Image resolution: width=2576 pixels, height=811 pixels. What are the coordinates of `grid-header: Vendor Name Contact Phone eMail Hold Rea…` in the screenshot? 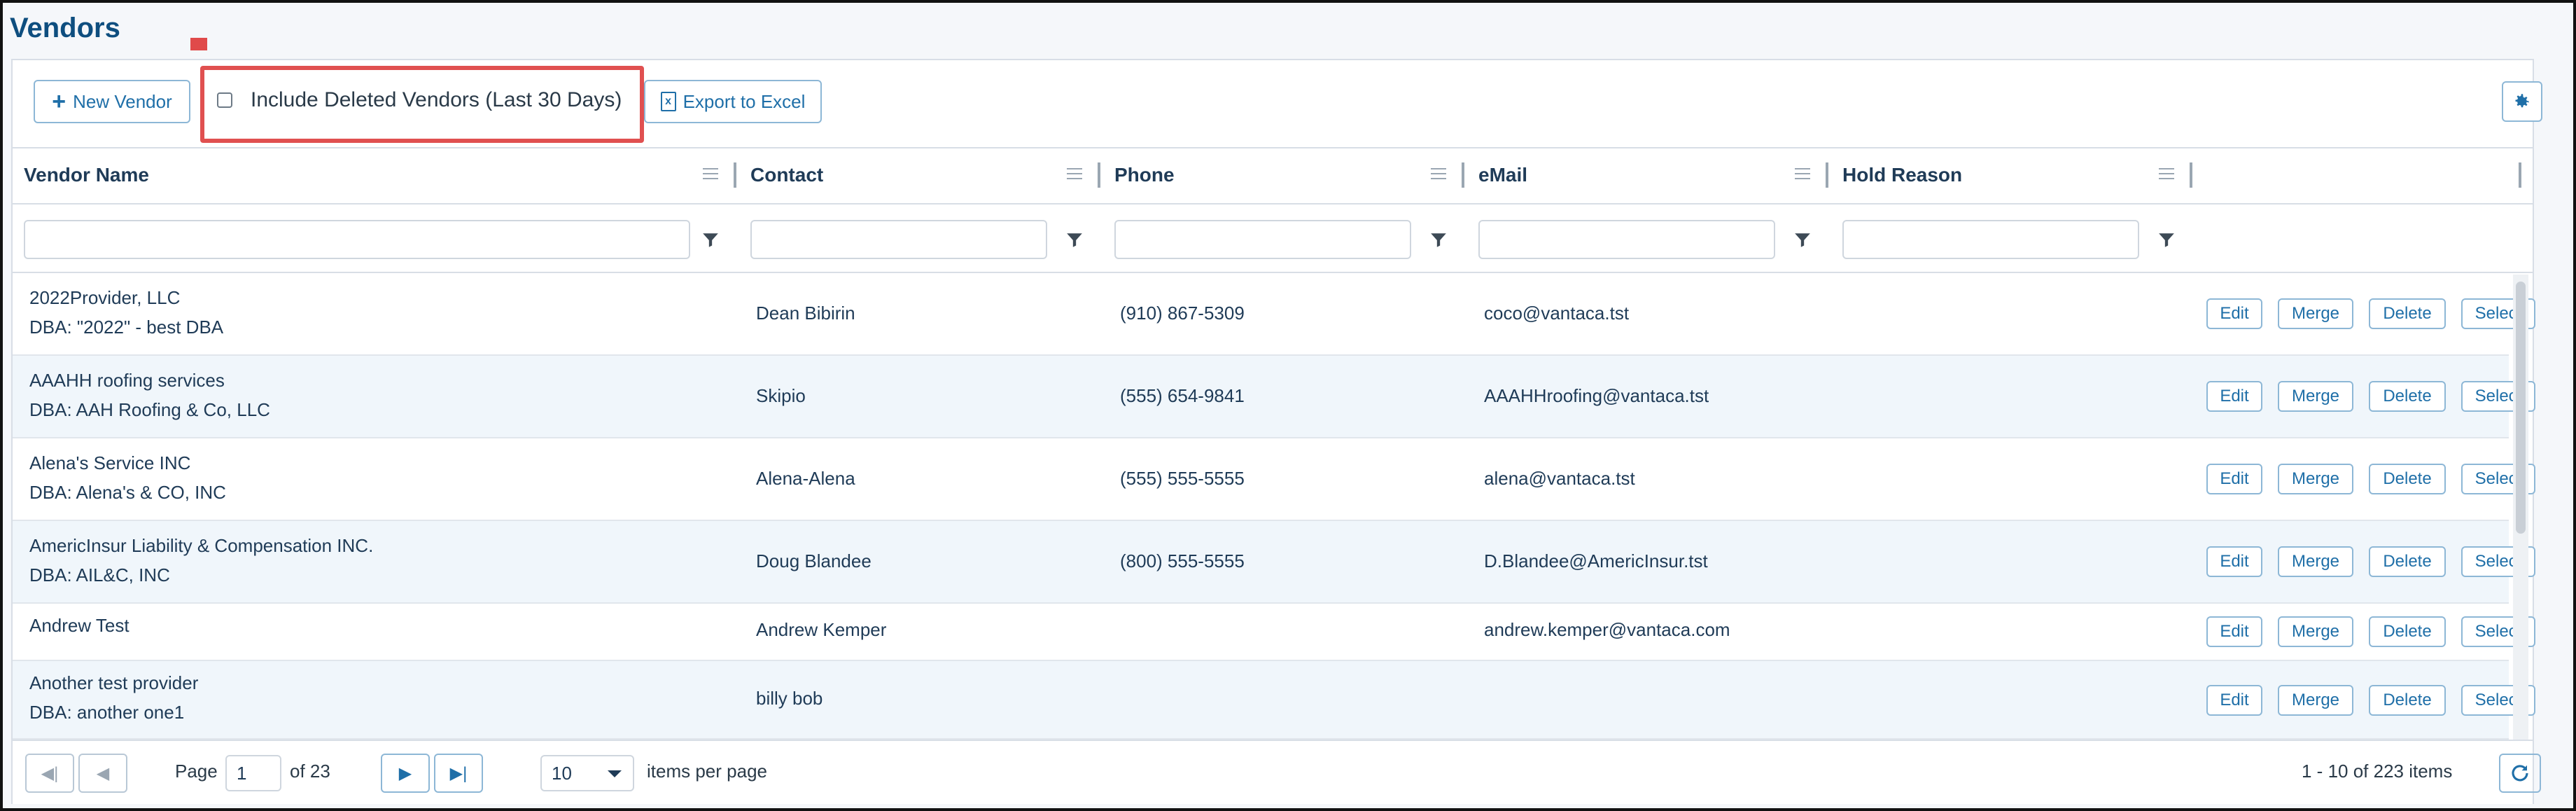 It's located at (1273, 176).